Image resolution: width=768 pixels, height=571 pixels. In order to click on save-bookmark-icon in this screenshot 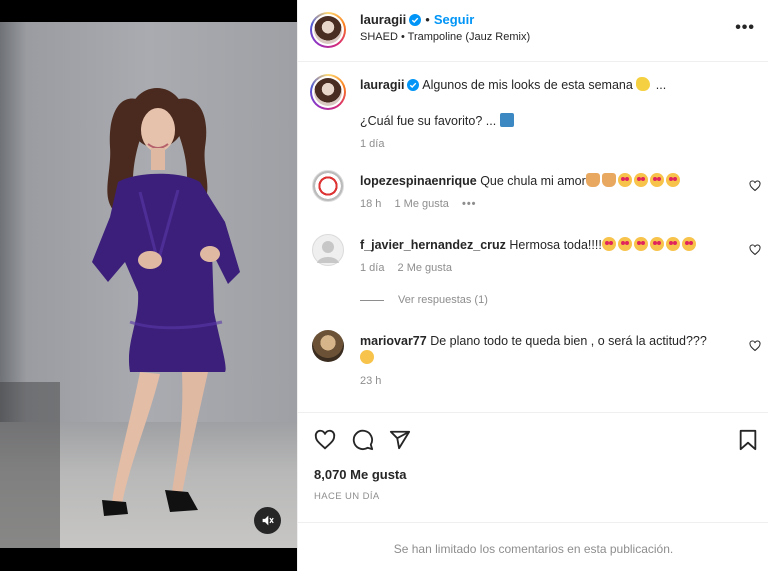, I will do `click(748, 440)`.